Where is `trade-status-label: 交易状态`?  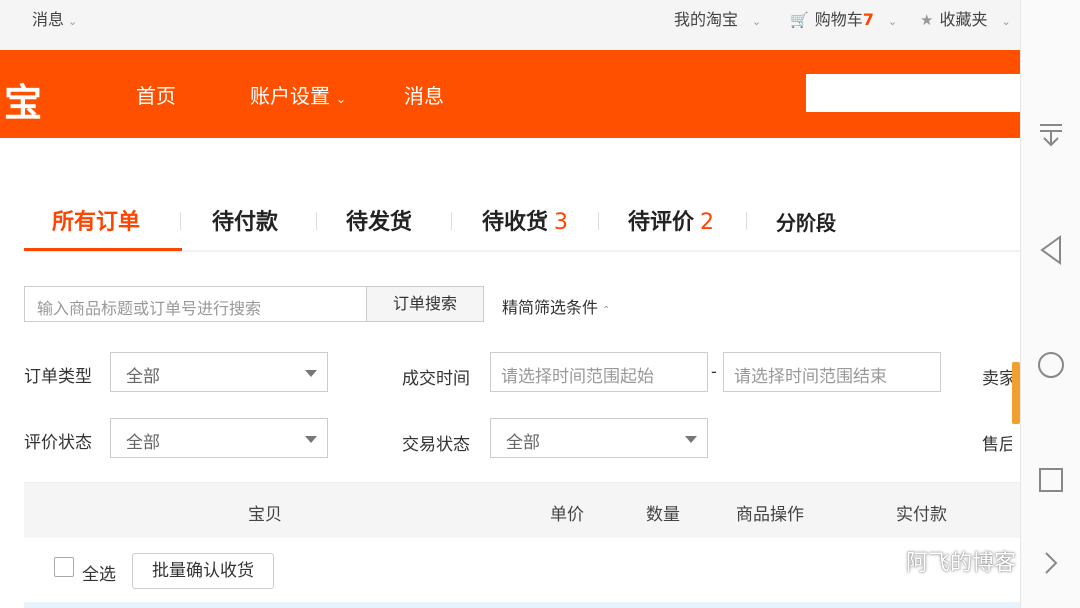
trade-status-label: 交易状态 is located at coordinates (436, 445).